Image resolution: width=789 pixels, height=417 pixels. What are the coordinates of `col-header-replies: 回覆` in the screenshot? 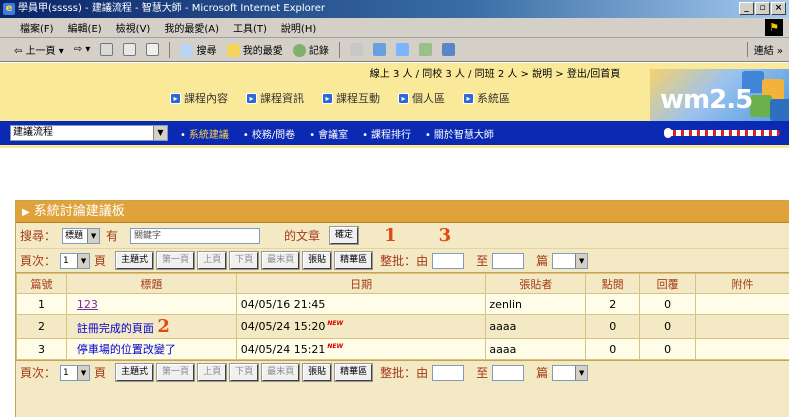 It's located at (668, 283).